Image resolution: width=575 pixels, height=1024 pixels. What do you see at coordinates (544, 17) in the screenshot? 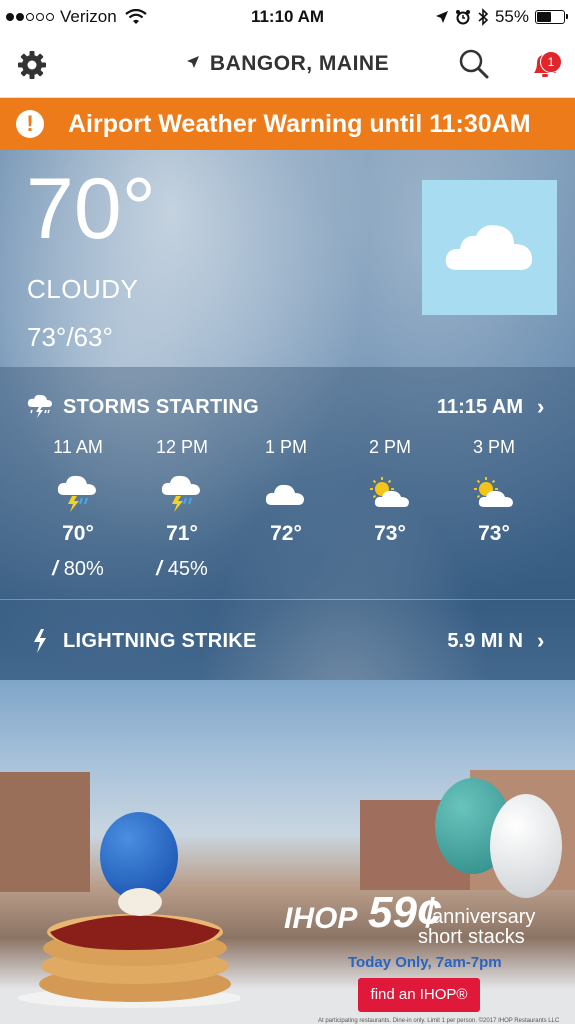
I see `battery-fill` at bounding box center [544, 17].